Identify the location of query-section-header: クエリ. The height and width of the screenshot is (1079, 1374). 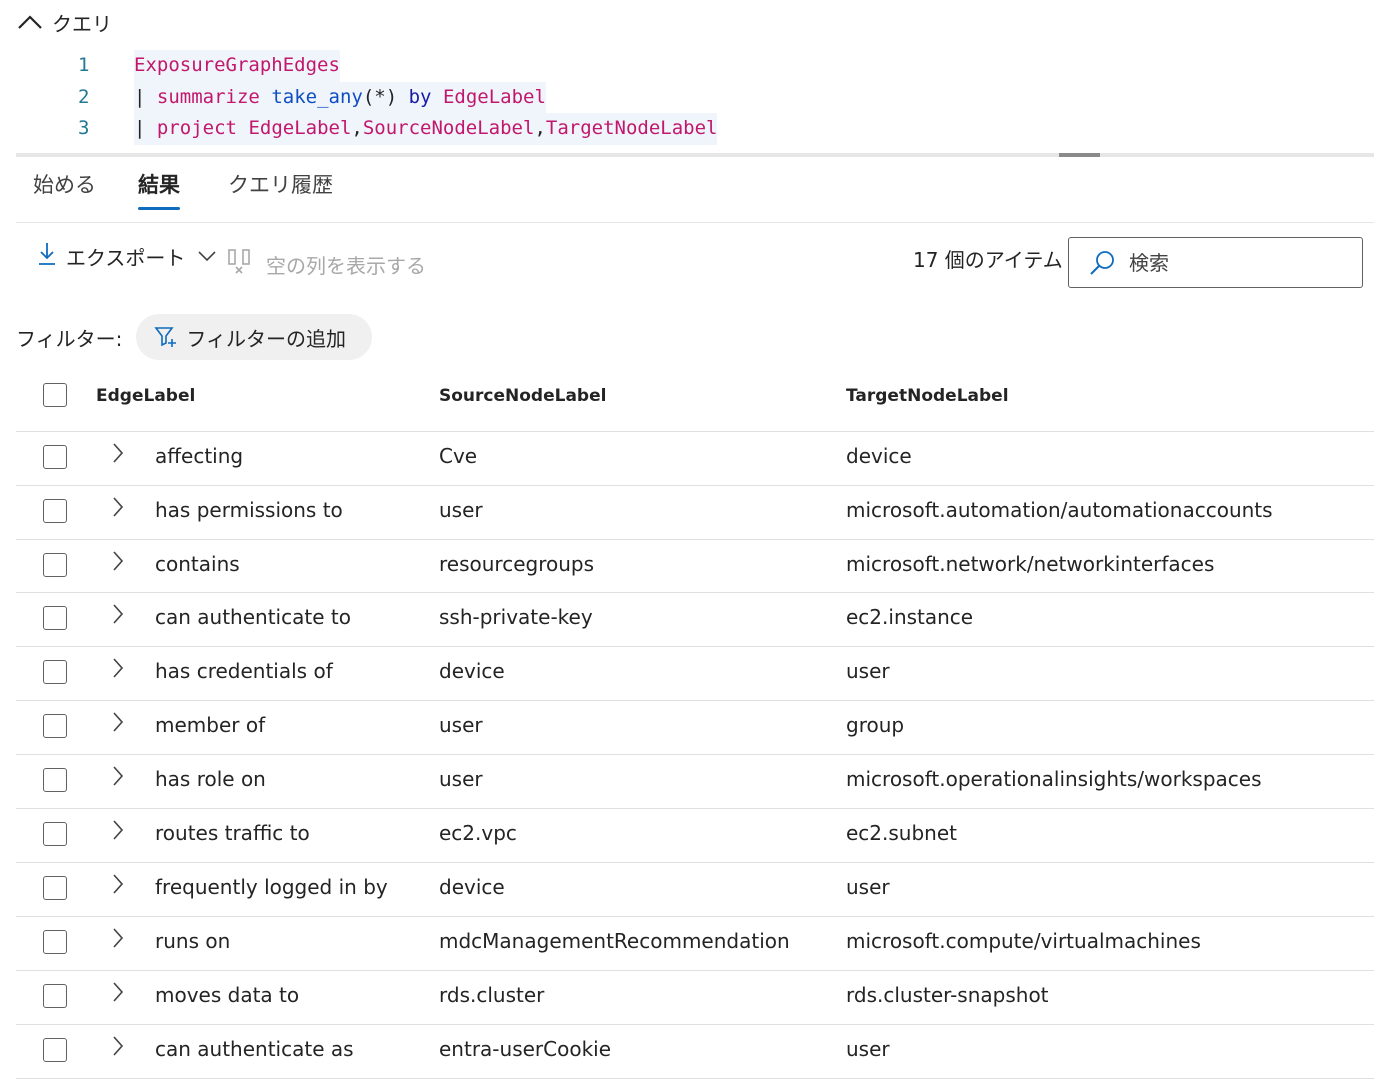
(64, 22).